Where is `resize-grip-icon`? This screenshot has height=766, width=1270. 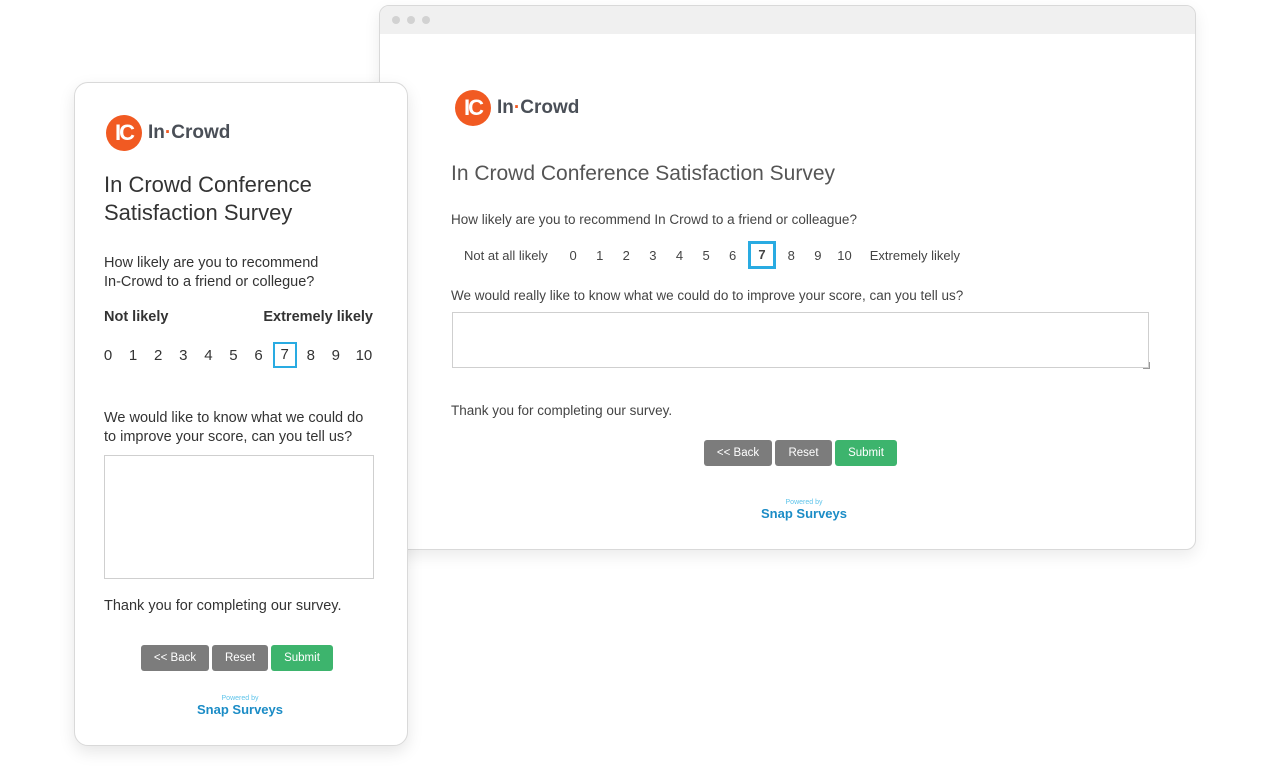 resize-grip-icon is located at coordinates (1146, 365).